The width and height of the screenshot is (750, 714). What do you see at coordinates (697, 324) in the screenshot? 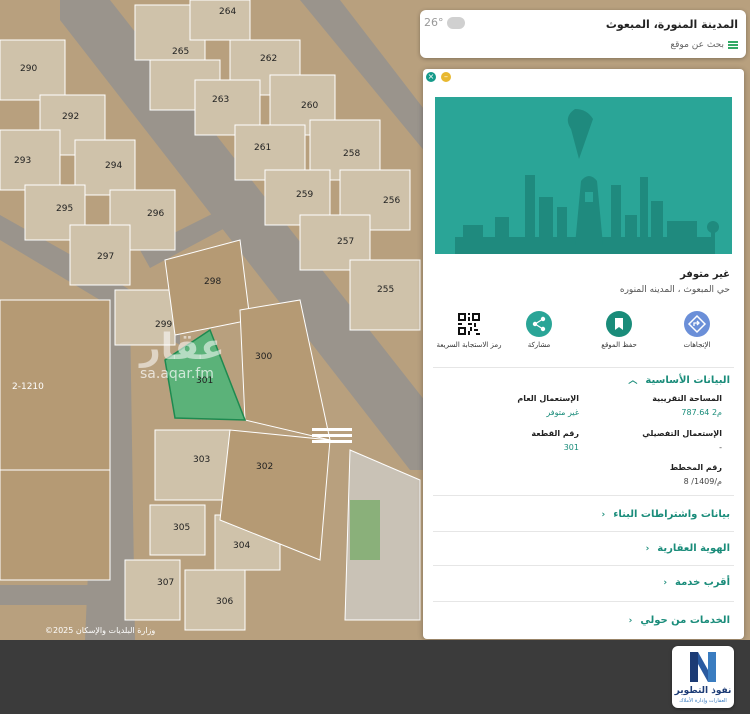
I see `directions-icon` at bounding box center [697, 324].